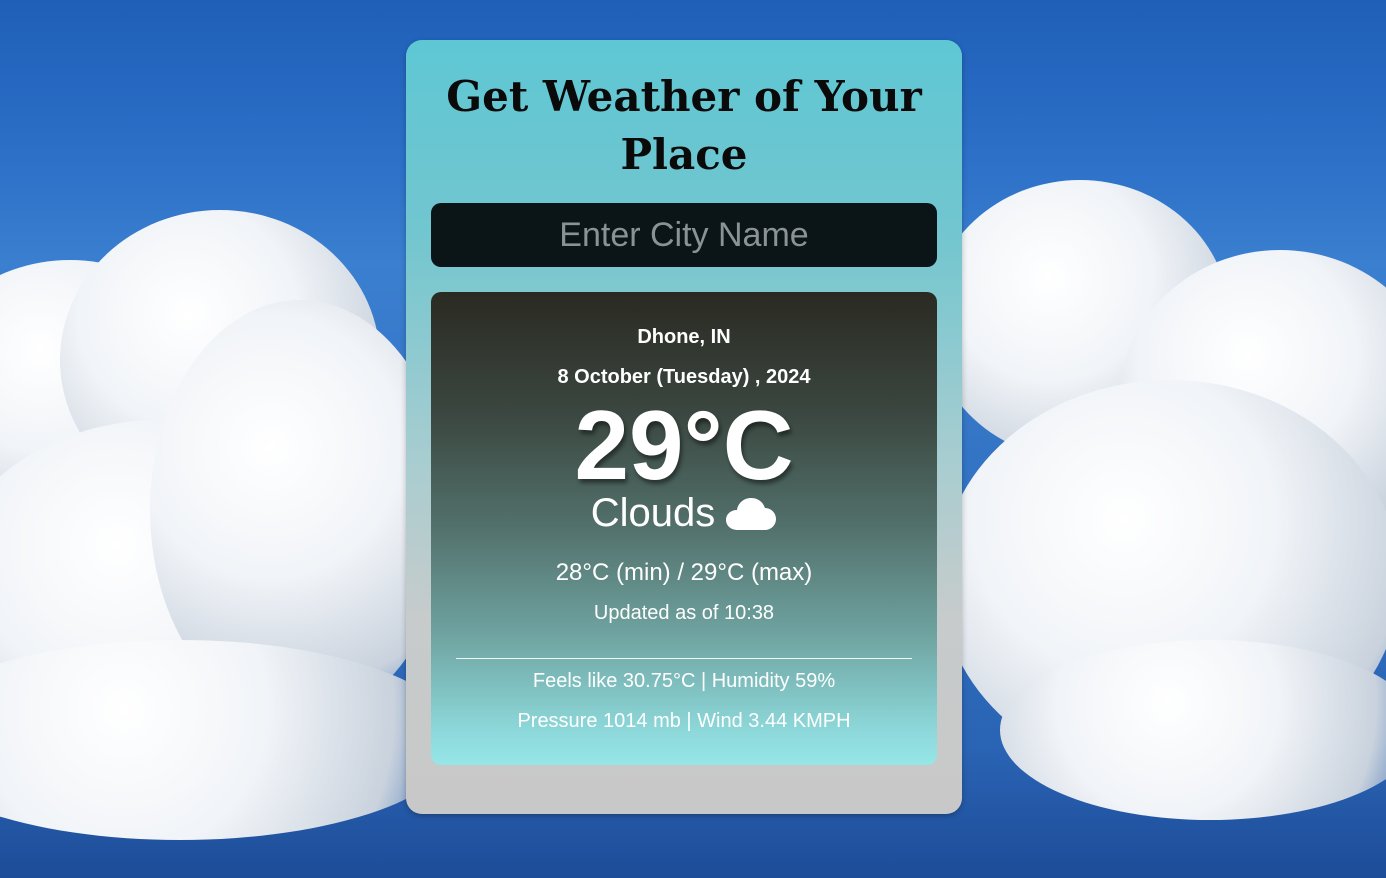 The width and height of the screenshot is (1386, 878). What do you see at coordinates (684, 613) in the screenshot?
I see `updated-time: Updated as of 10:38` at bounding box center [684, 613].